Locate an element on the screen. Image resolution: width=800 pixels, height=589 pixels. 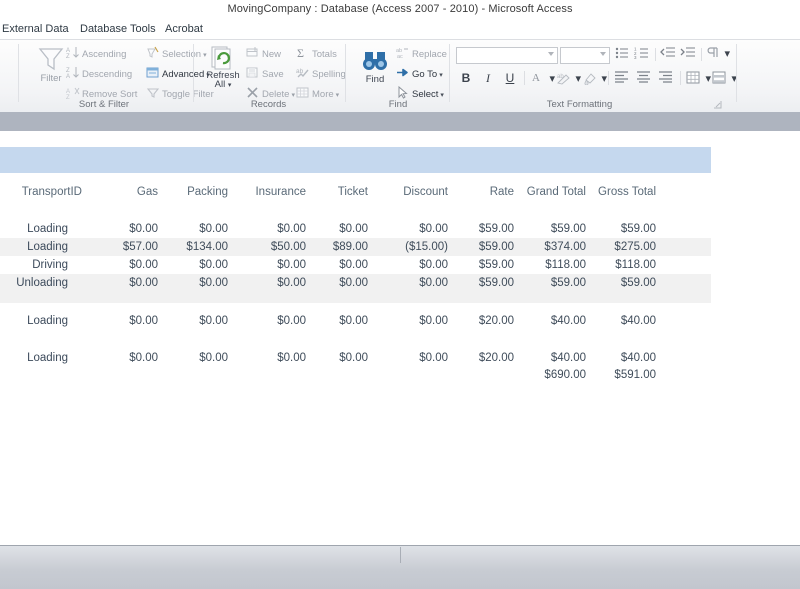
totals-button: Σ Totals is located at coordinates (316, 54).